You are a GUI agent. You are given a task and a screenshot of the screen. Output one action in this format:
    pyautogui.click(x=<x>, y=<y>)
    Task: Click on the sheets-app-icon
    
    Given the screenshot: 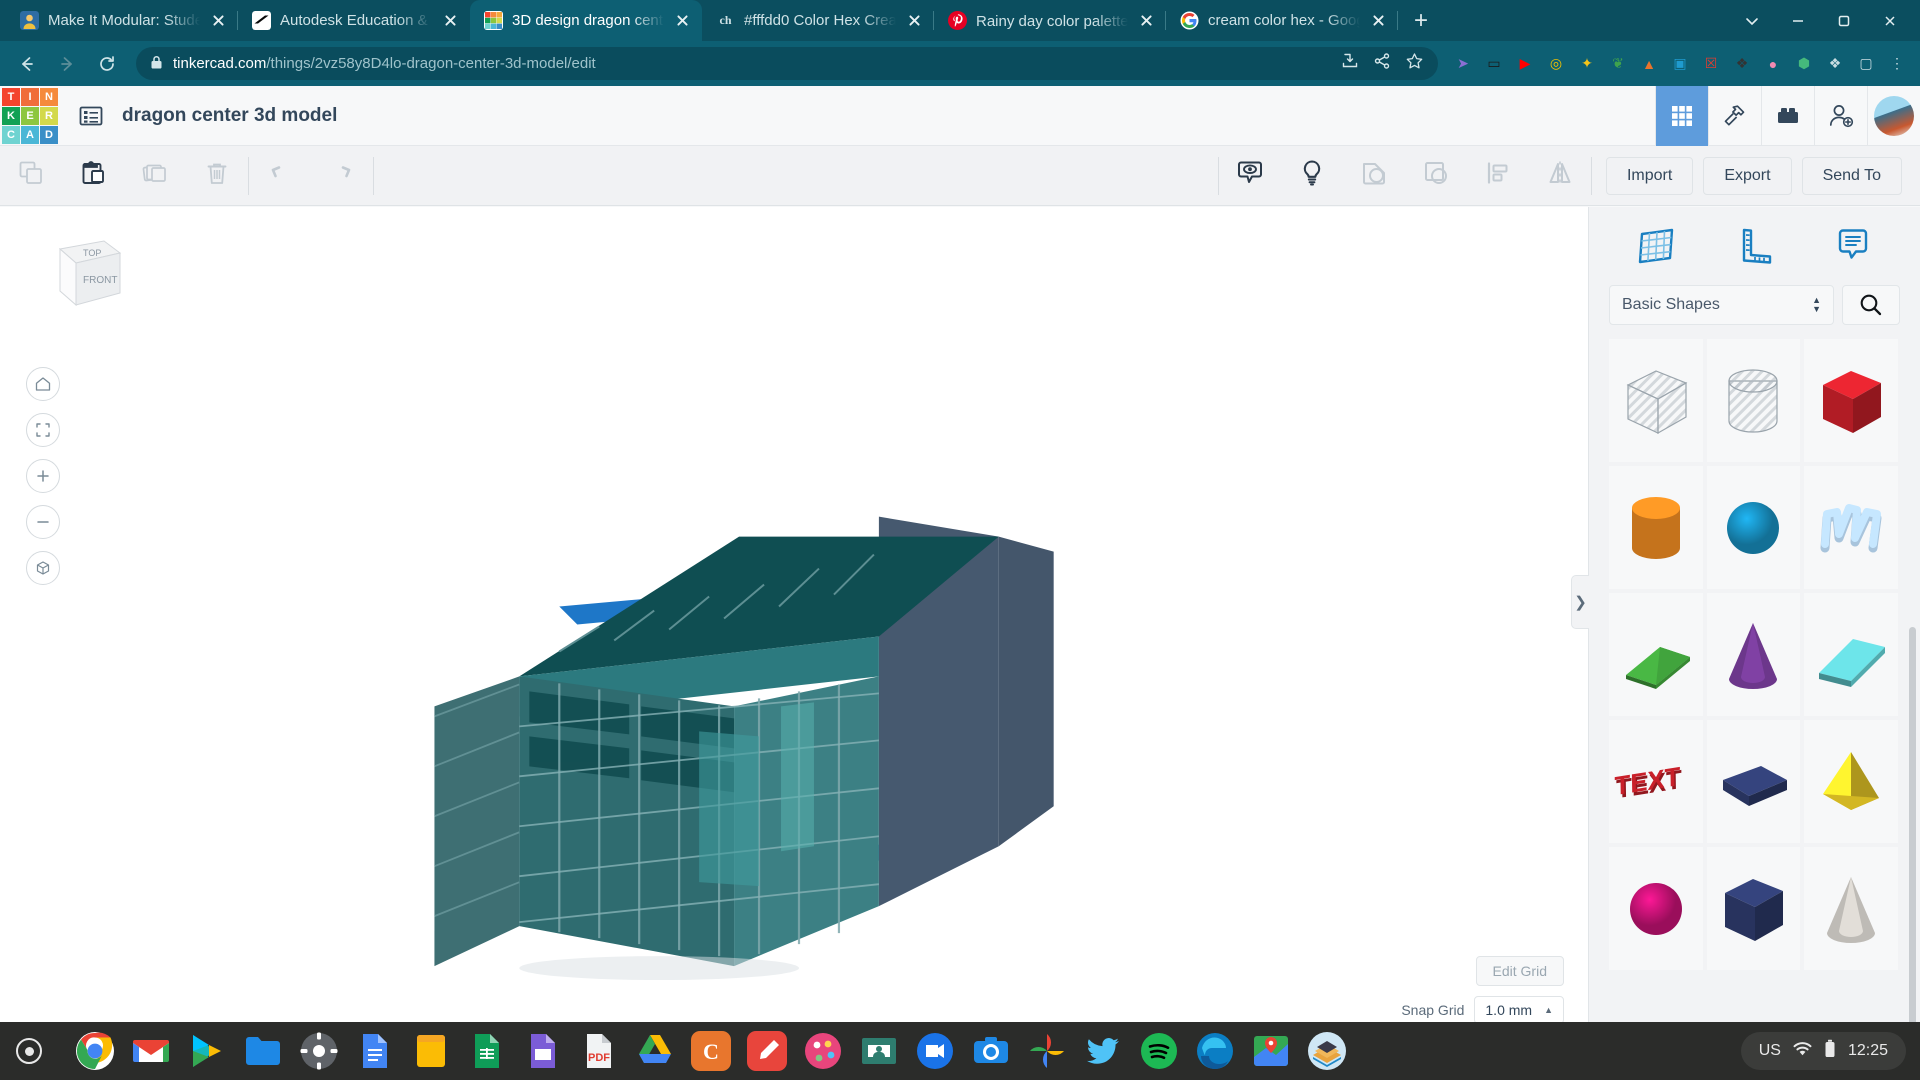 What is the action you would take?
    pyautogui.click(x=487, y=1051)
    